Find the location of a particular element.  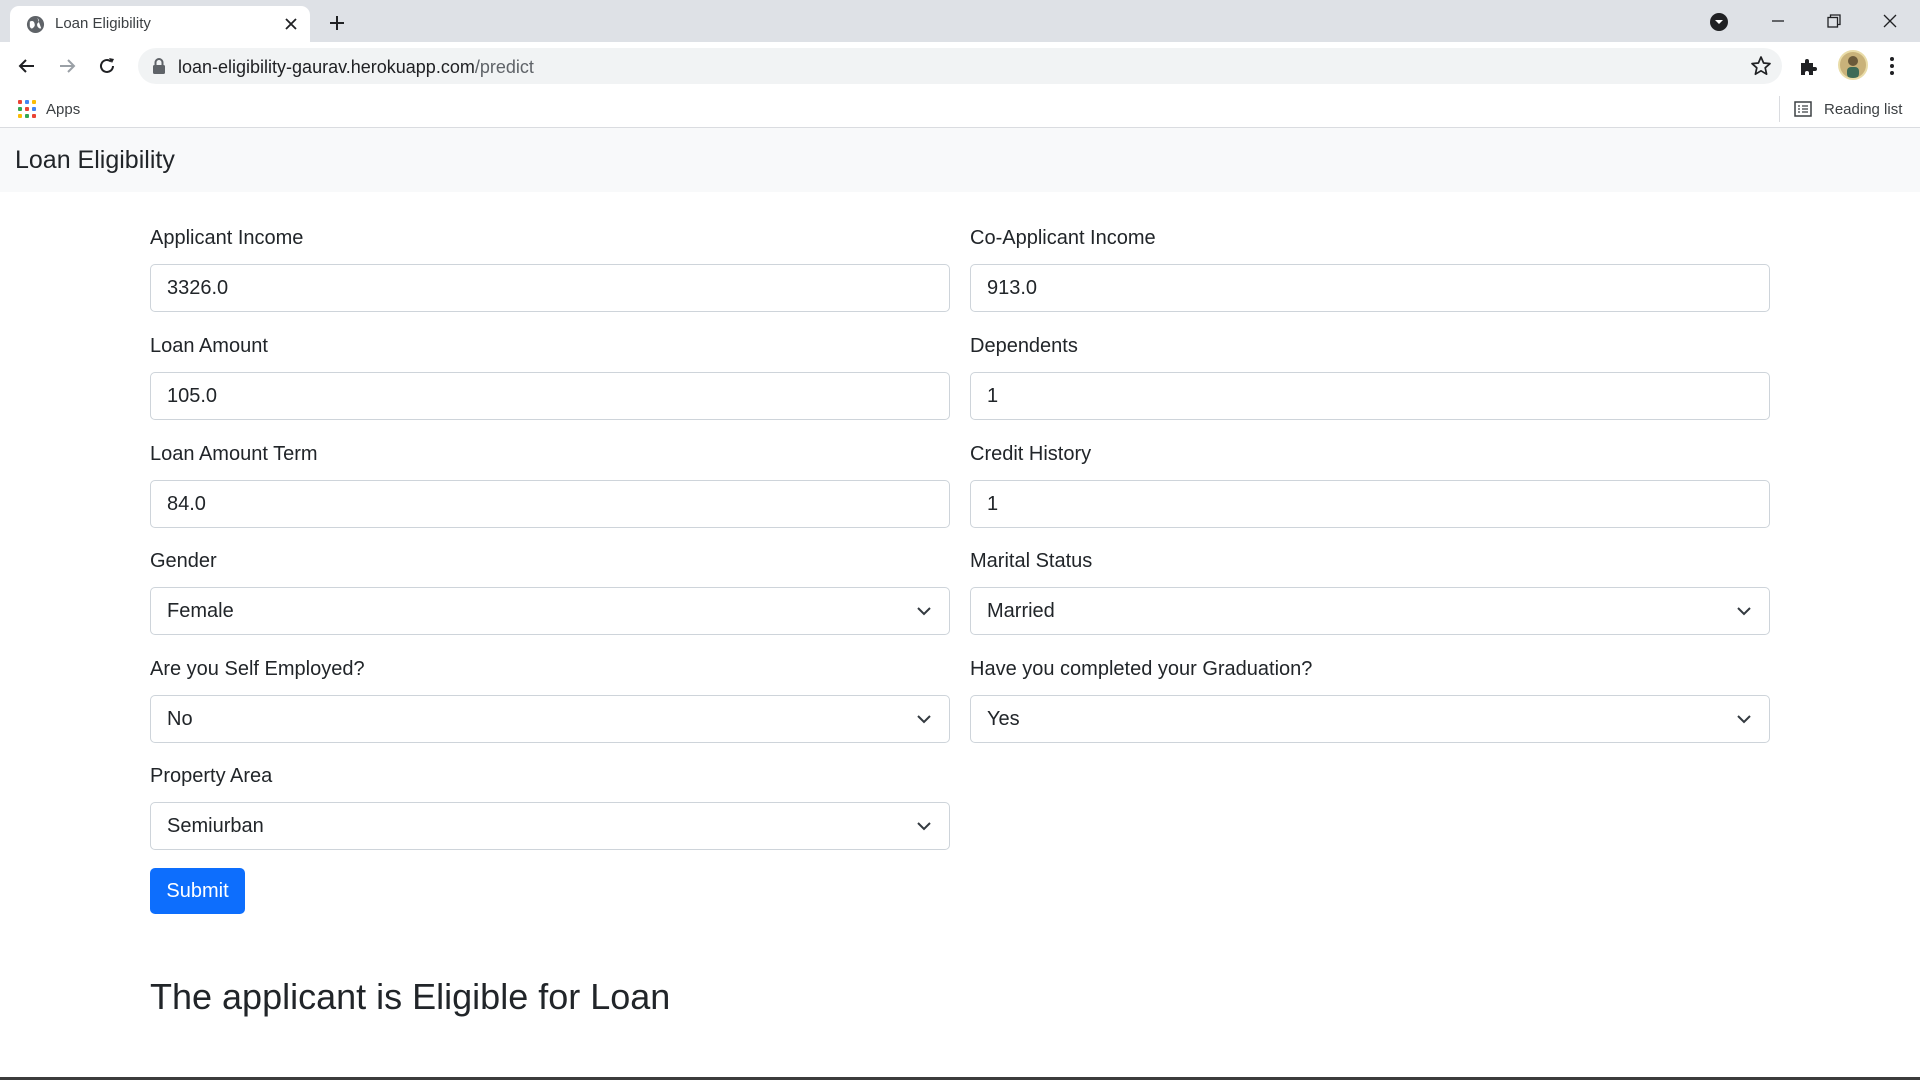

navbar-brand: Loan Eligibility is located at coordinates (95, 160).